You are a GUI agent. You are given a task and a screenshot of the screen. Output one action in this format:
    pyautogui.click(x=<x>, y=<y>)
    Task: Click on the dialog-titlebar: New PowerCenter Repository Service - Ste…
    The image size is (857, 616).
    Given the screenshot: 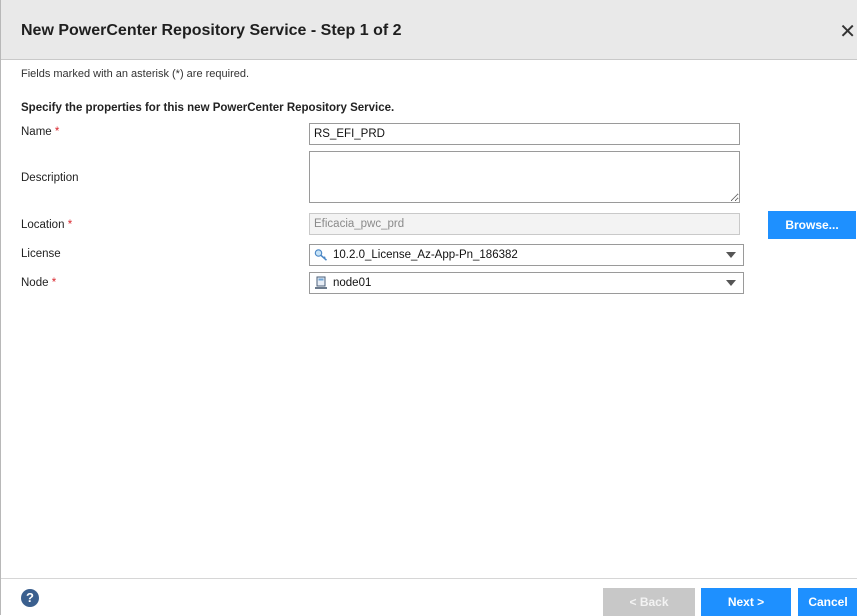 What is the action you would take?
    pyautogui.click(x=429, y=30)
    